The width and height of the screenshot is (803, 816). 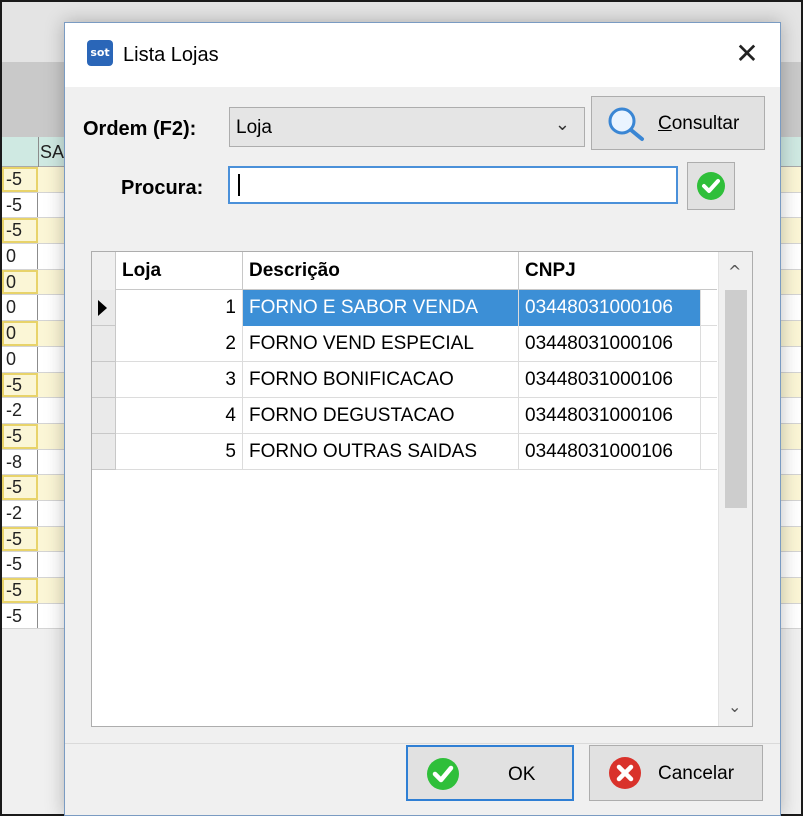 I want to click on consultar-button: Consultar, so click(x=678, y=123).